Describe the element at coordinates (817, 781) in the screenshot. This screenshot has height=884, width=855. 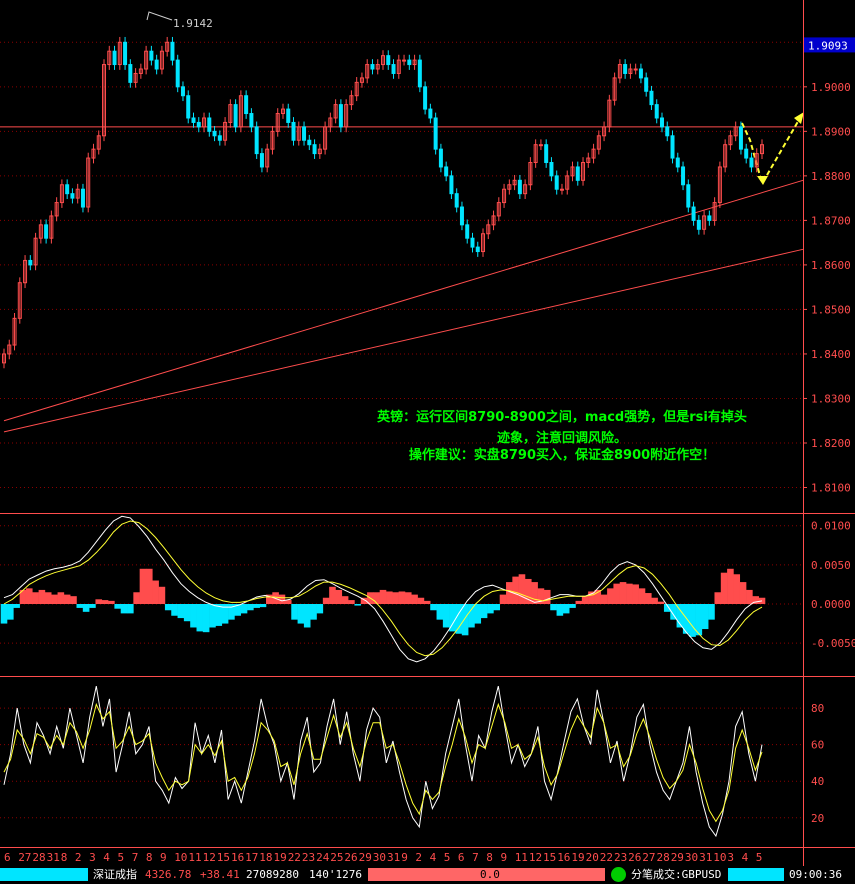
I see `rsi-tick-label: 40` at that location.